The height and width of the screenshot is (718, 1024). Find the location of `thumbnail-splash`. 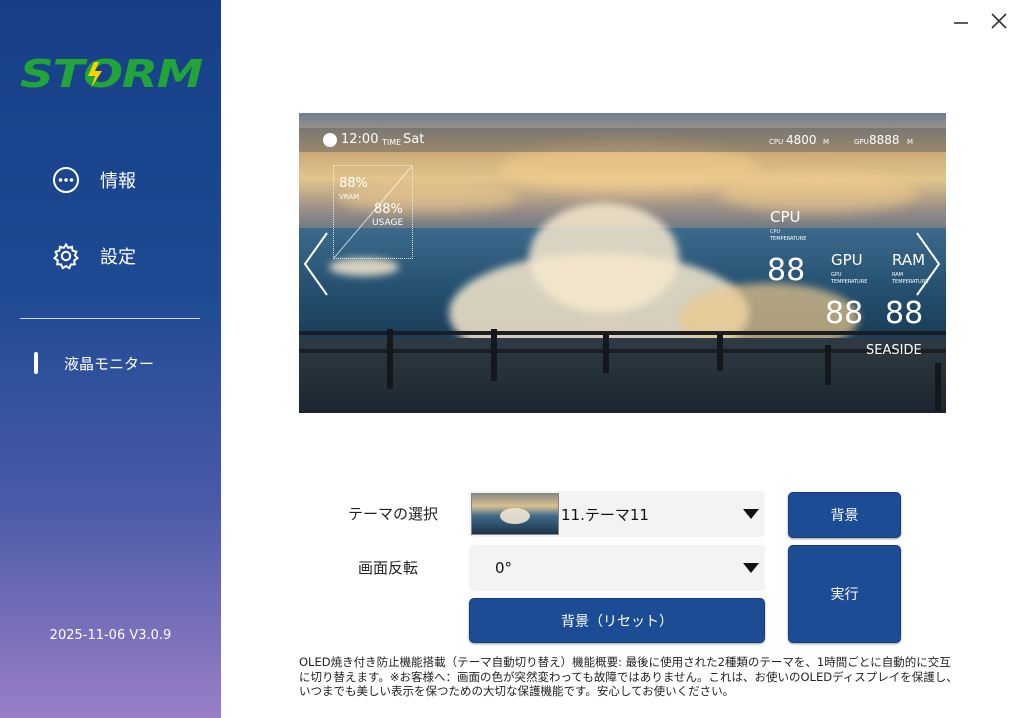

thumbnail-splash is located at coordinates (515, 516).